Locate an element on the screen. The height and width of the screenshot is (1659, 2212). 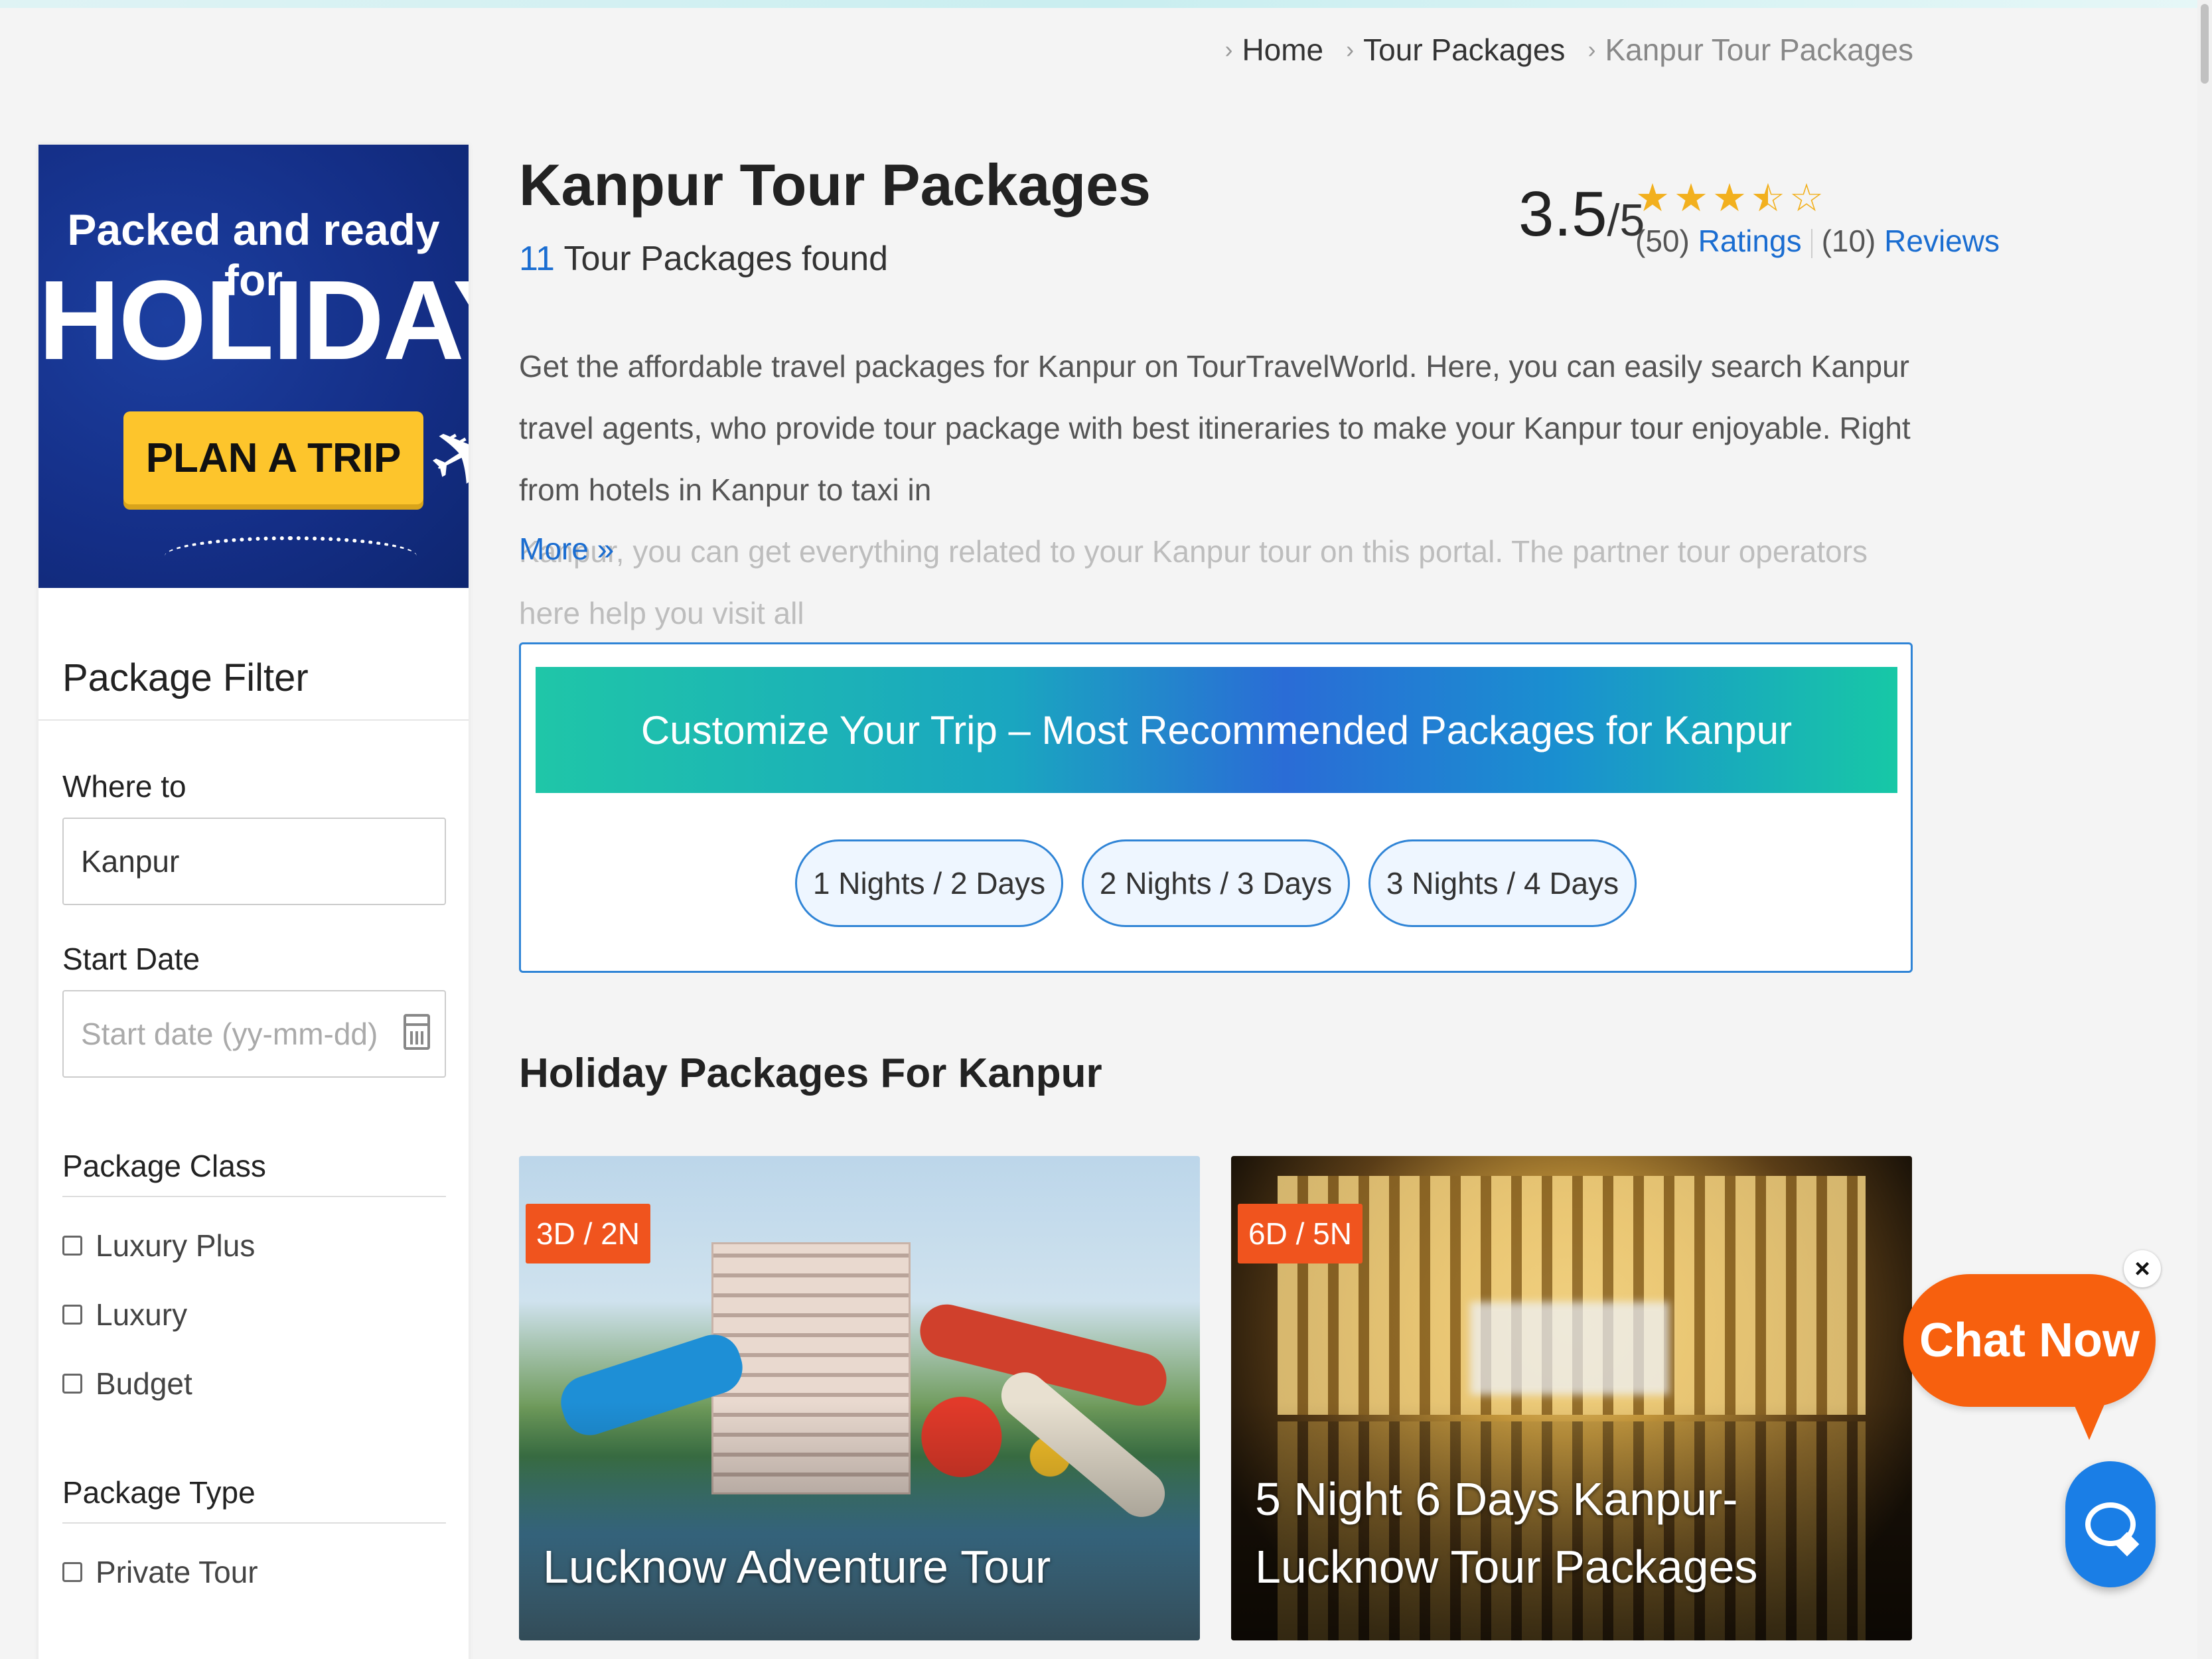
class-option-luxury-plus: Luxury Plus is located at coordinates (158, 1245).